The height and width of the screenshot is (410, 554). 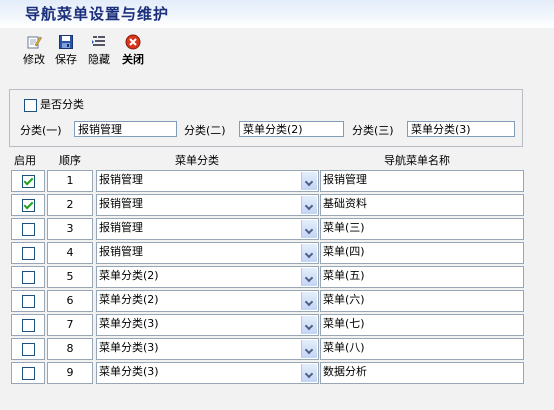 I want to click on title-bar: 导航菜单设置与维护, so click(x=277, y=14).